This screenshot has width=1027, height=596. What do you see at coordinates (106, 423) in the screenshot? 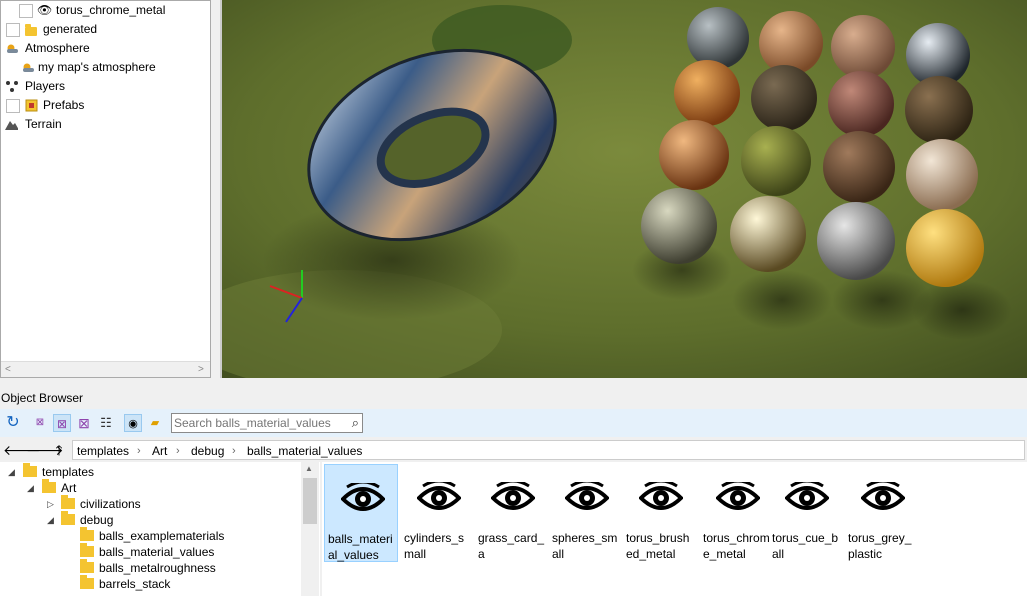
I see `list-view-icon: ☷` at bounding box center [106, 423].